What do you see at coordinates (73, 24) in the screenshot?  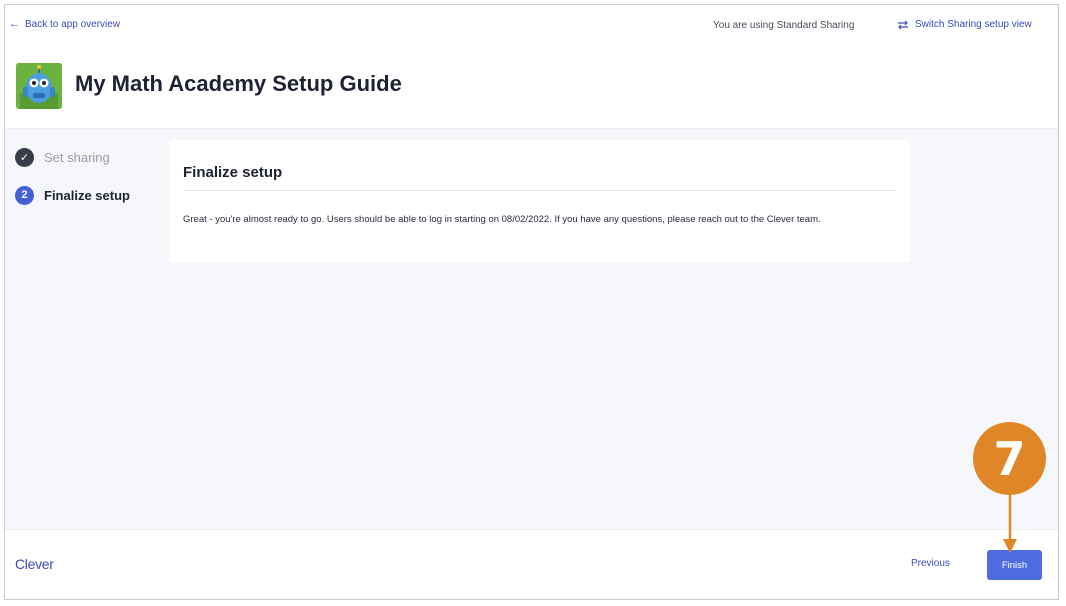 I see `back-link-label: Back to app overview` at bounding box center [73, 24].